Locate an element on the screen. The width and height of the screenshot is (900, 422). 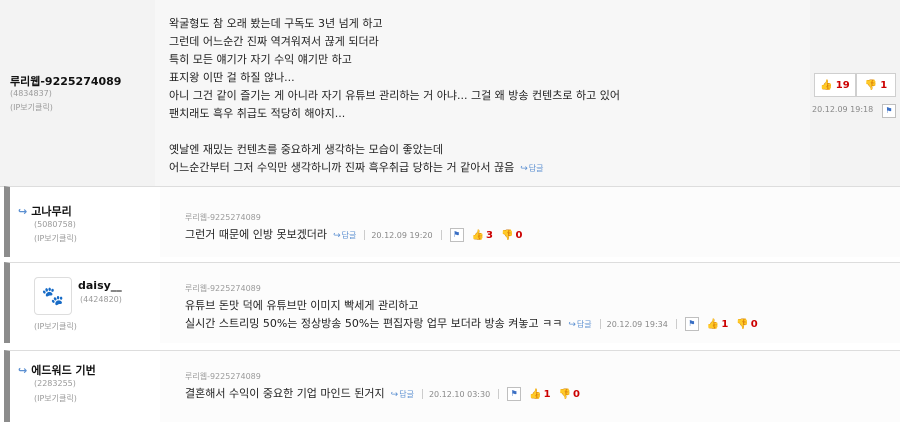
comment-date: 20.12.09 19:18 is located at coordinates (843, 109).